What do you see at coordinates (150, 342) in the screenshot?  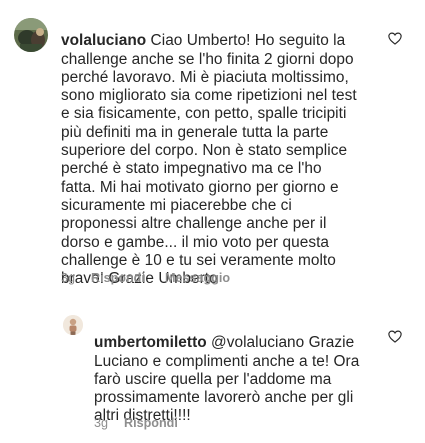 I see `comment-username: umbertomiletto` at bounding box center [150, 342].